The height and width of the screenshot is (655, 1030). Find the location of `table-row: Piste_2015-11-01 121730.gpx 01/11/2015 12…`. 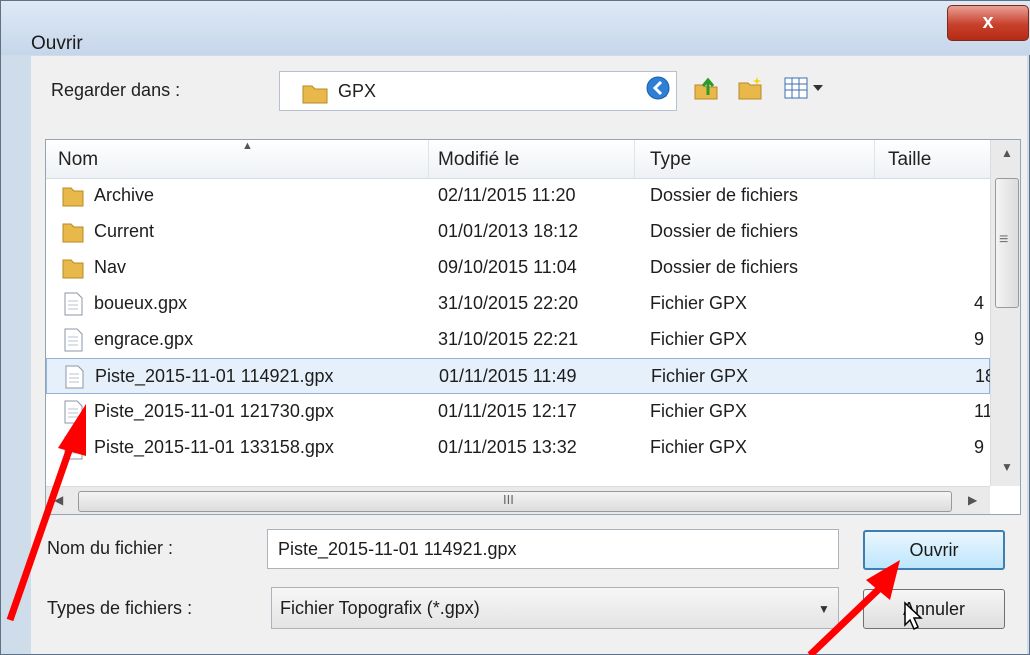

table-row: Piste_2015-11-01 121730.gpx 01/11/2015 12… is located at coordinates (519, 412).